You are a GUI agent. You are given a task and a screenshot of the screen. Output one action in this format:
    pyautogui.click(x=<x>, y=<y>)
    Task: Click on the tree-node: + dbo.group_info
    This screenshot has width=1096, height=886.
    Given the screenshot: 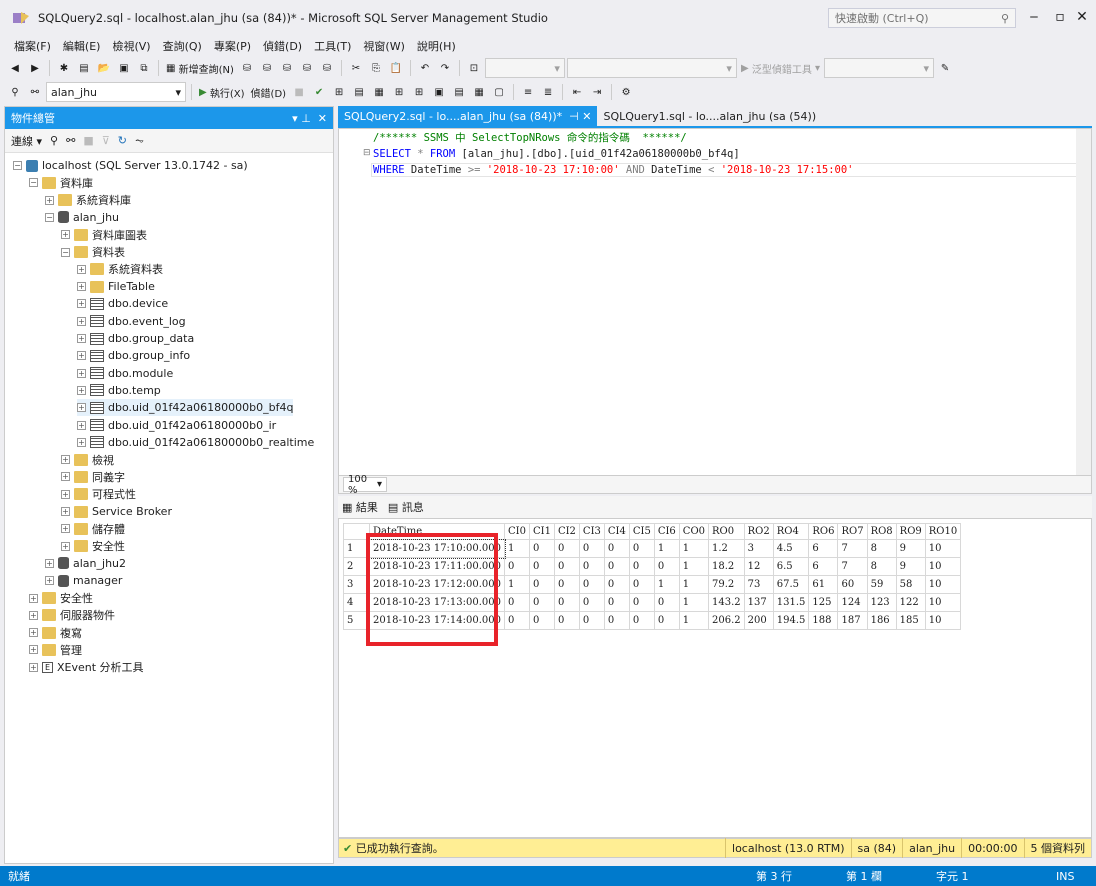 What is the action you would take?
    pyautogui.click(x=133, y=355)
    